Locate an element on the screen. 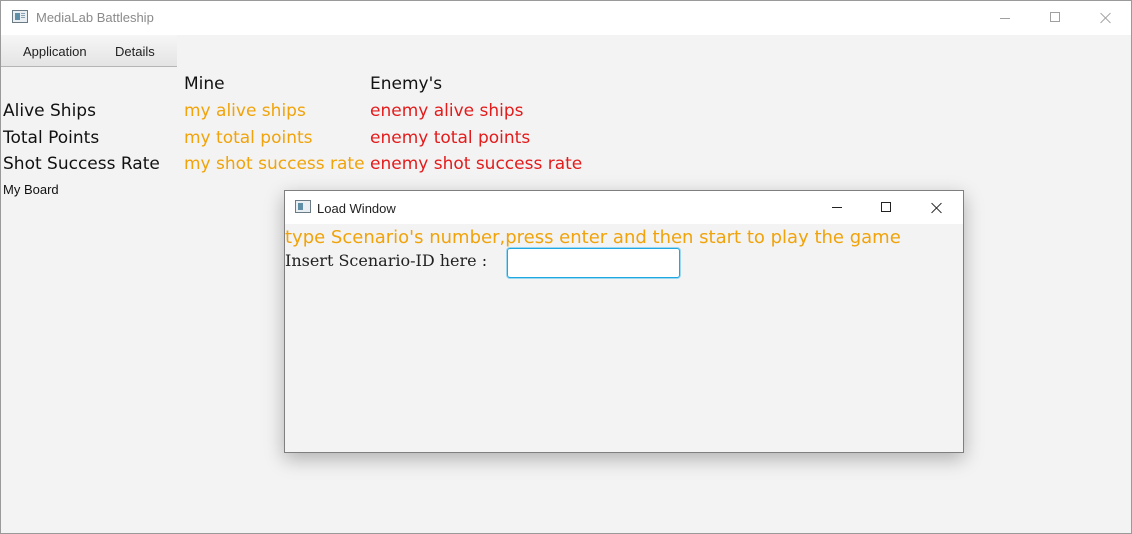 Image resolution: width=1132 pixels, height=534 pixels. dialog-title: Load Window is located at coordinates (356, 208).